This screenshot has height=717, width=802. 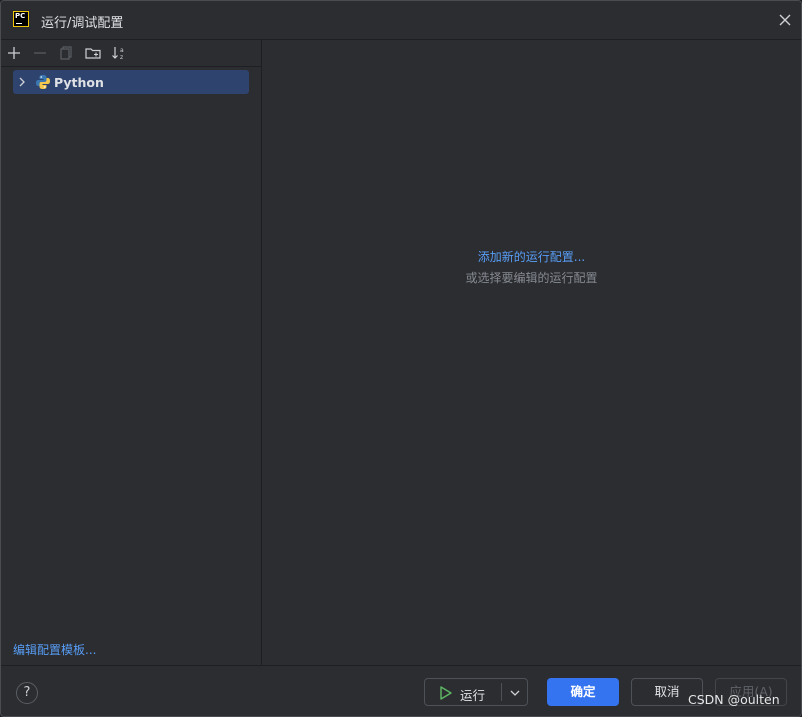 I want to click on sort-alpha-icon: az, so click(x=119, y=53).